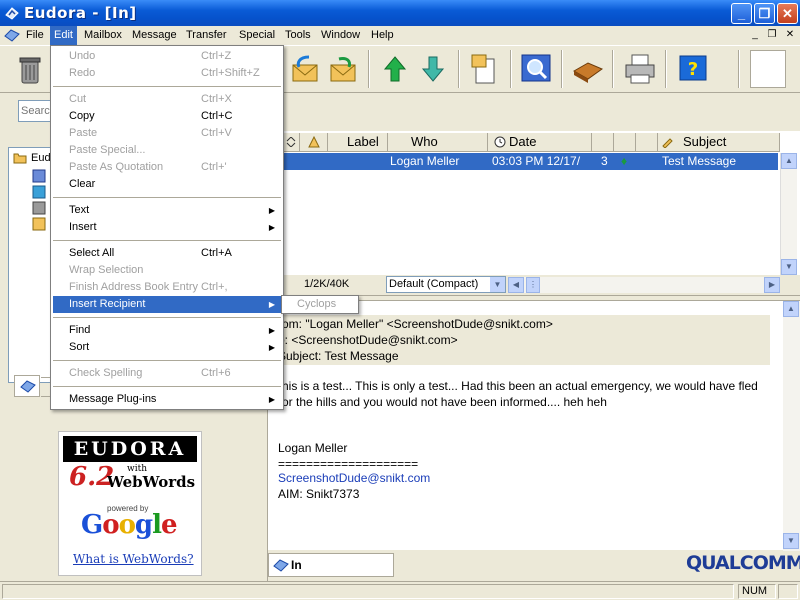 The width and height of the screenshot is (800, 600). Describe the element at coordinates (788, 591) in the screenshot. I see `resize-grip` at that location.